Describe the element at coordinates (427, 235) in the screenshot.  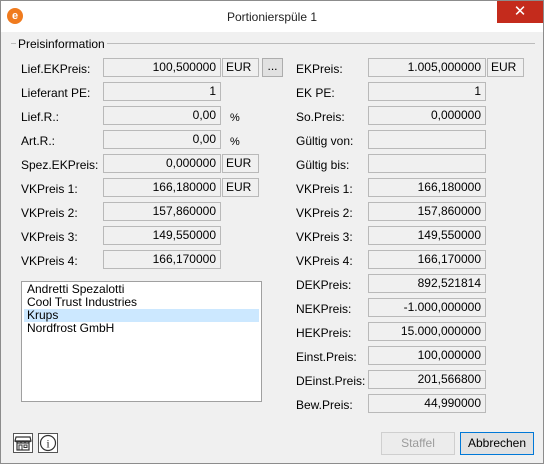
I see `vkpreis3-field-right: 149,550000` at that location.